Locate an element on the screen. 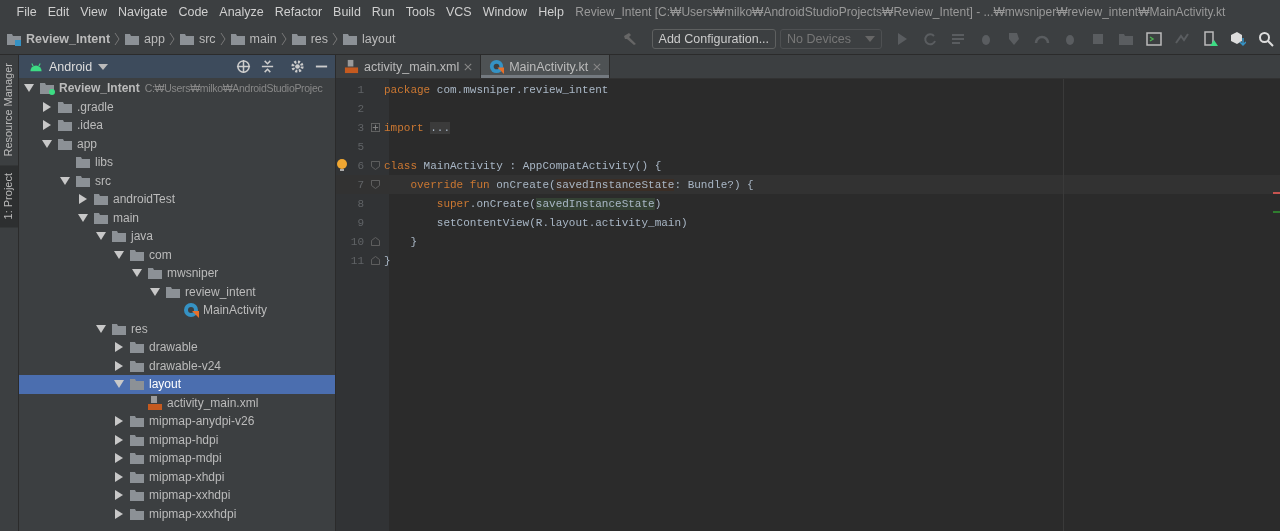 This screenshot has width=1280, height=531. menu-item: File is located at coordinates (27, 12).